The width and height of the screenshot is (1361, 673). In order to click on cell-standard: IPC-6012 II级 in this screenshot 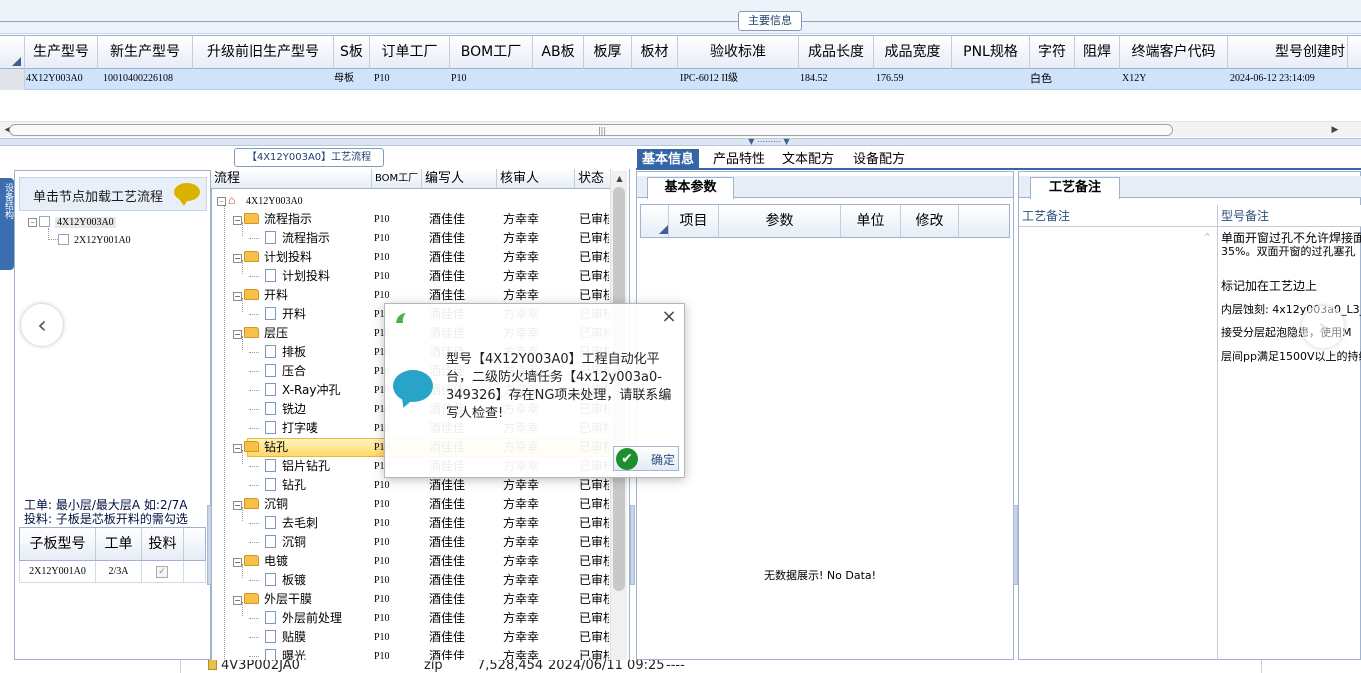, I will do `click(709, 78)`.